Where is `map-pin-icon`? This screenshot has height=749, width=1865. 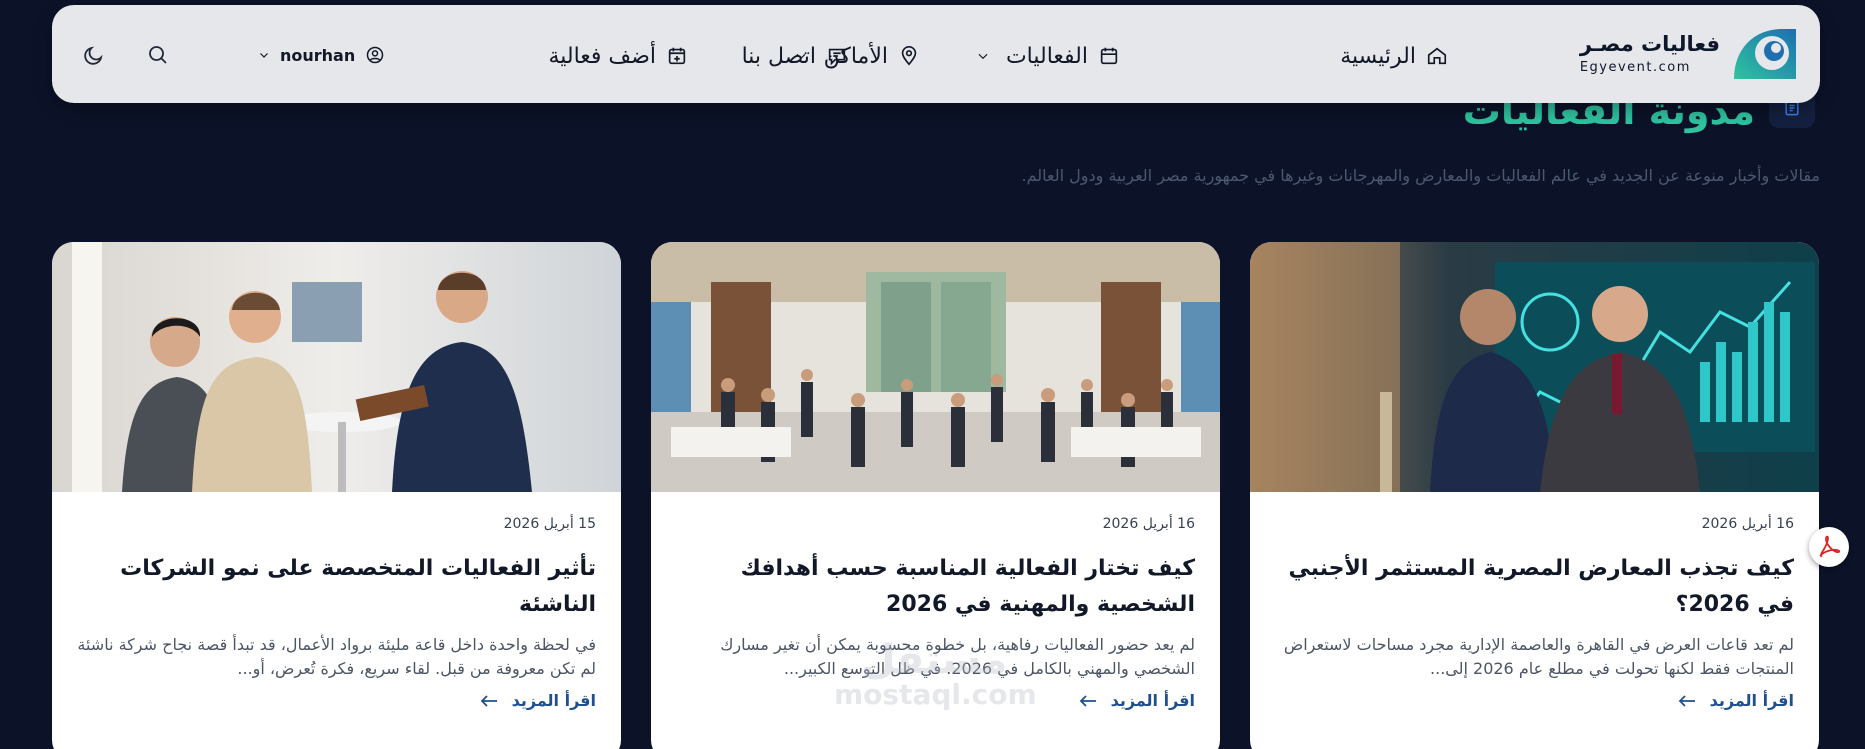
map-pin-icon is located at coordinates (909, 56).